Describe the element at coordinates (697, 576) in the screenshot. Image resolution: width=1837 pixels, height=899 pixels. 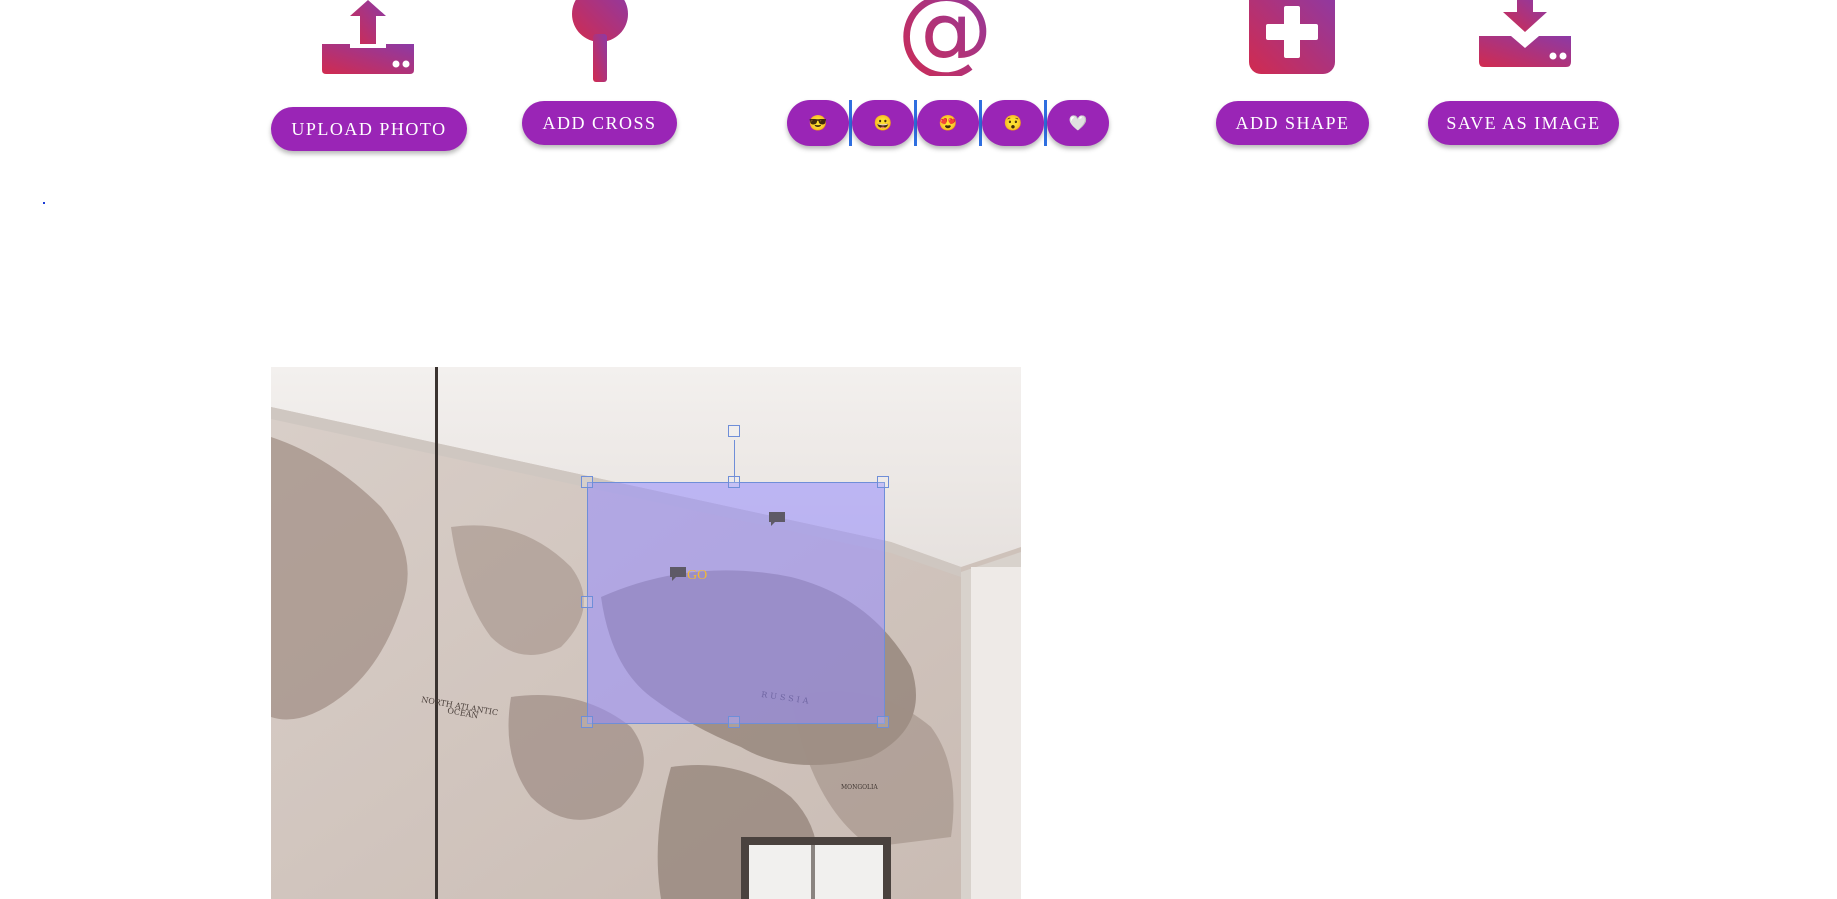
I see `text-marker: GO` at that location.